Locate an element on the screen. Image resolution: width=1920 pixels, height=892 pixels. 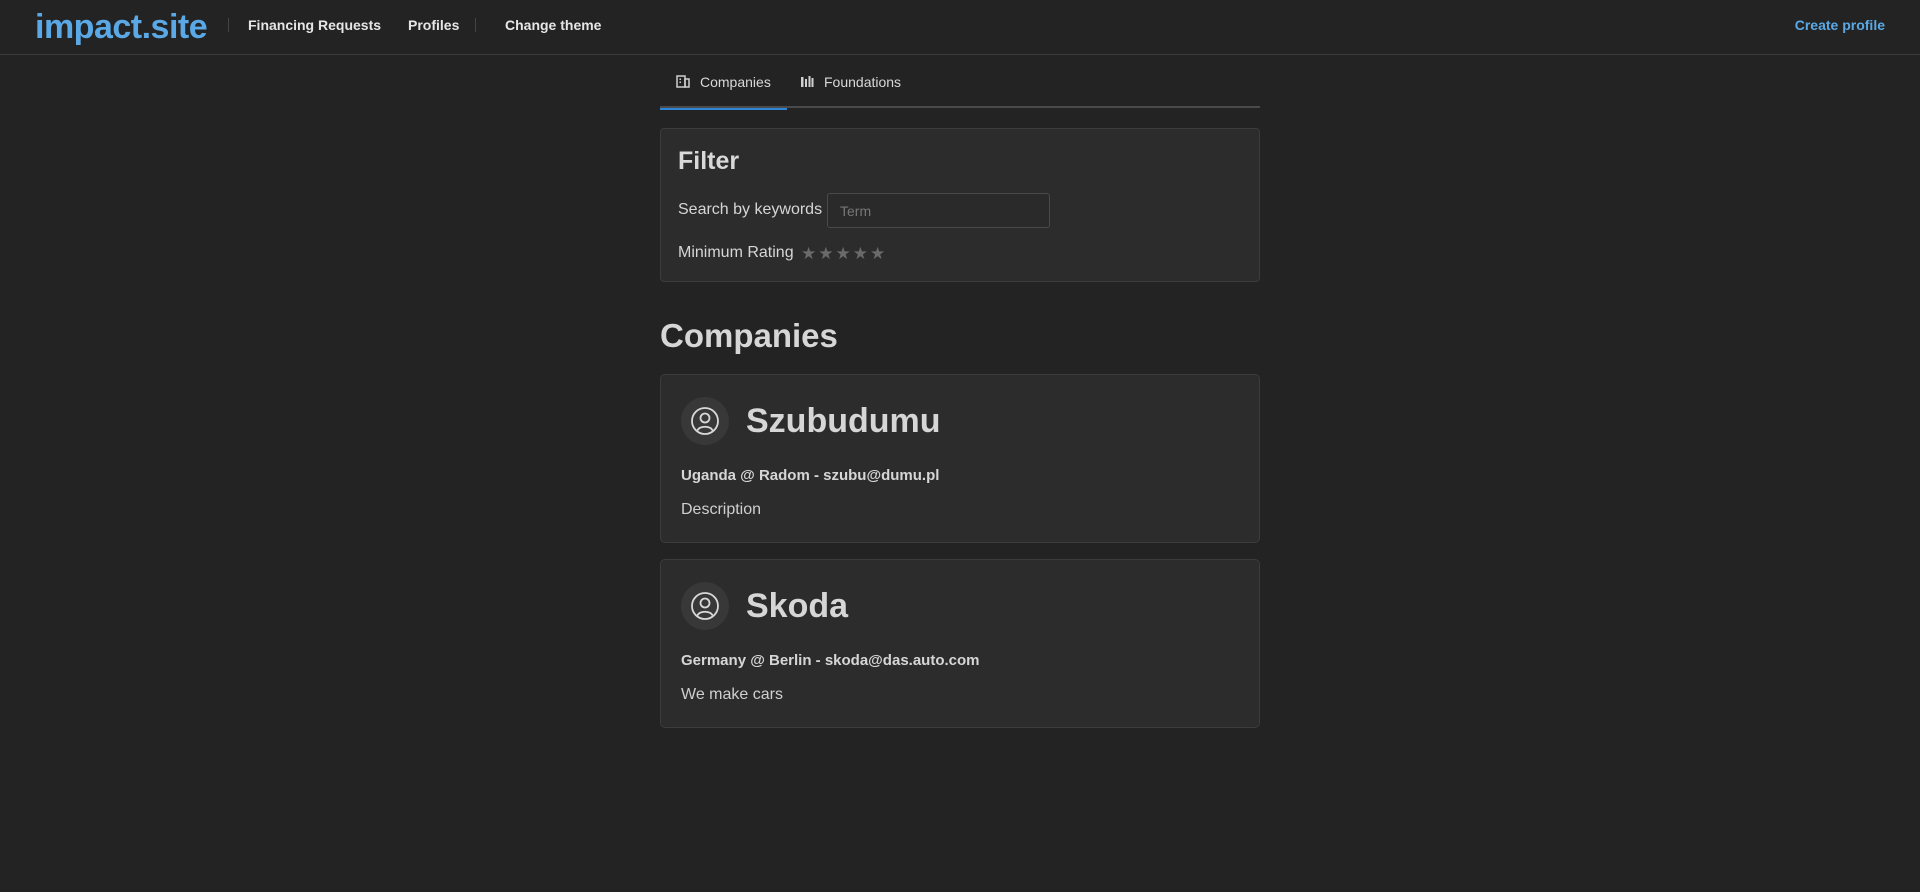
company-meta: Germany @ Berlin - skoda@das.auto.com is located at coordinates (830, 660).